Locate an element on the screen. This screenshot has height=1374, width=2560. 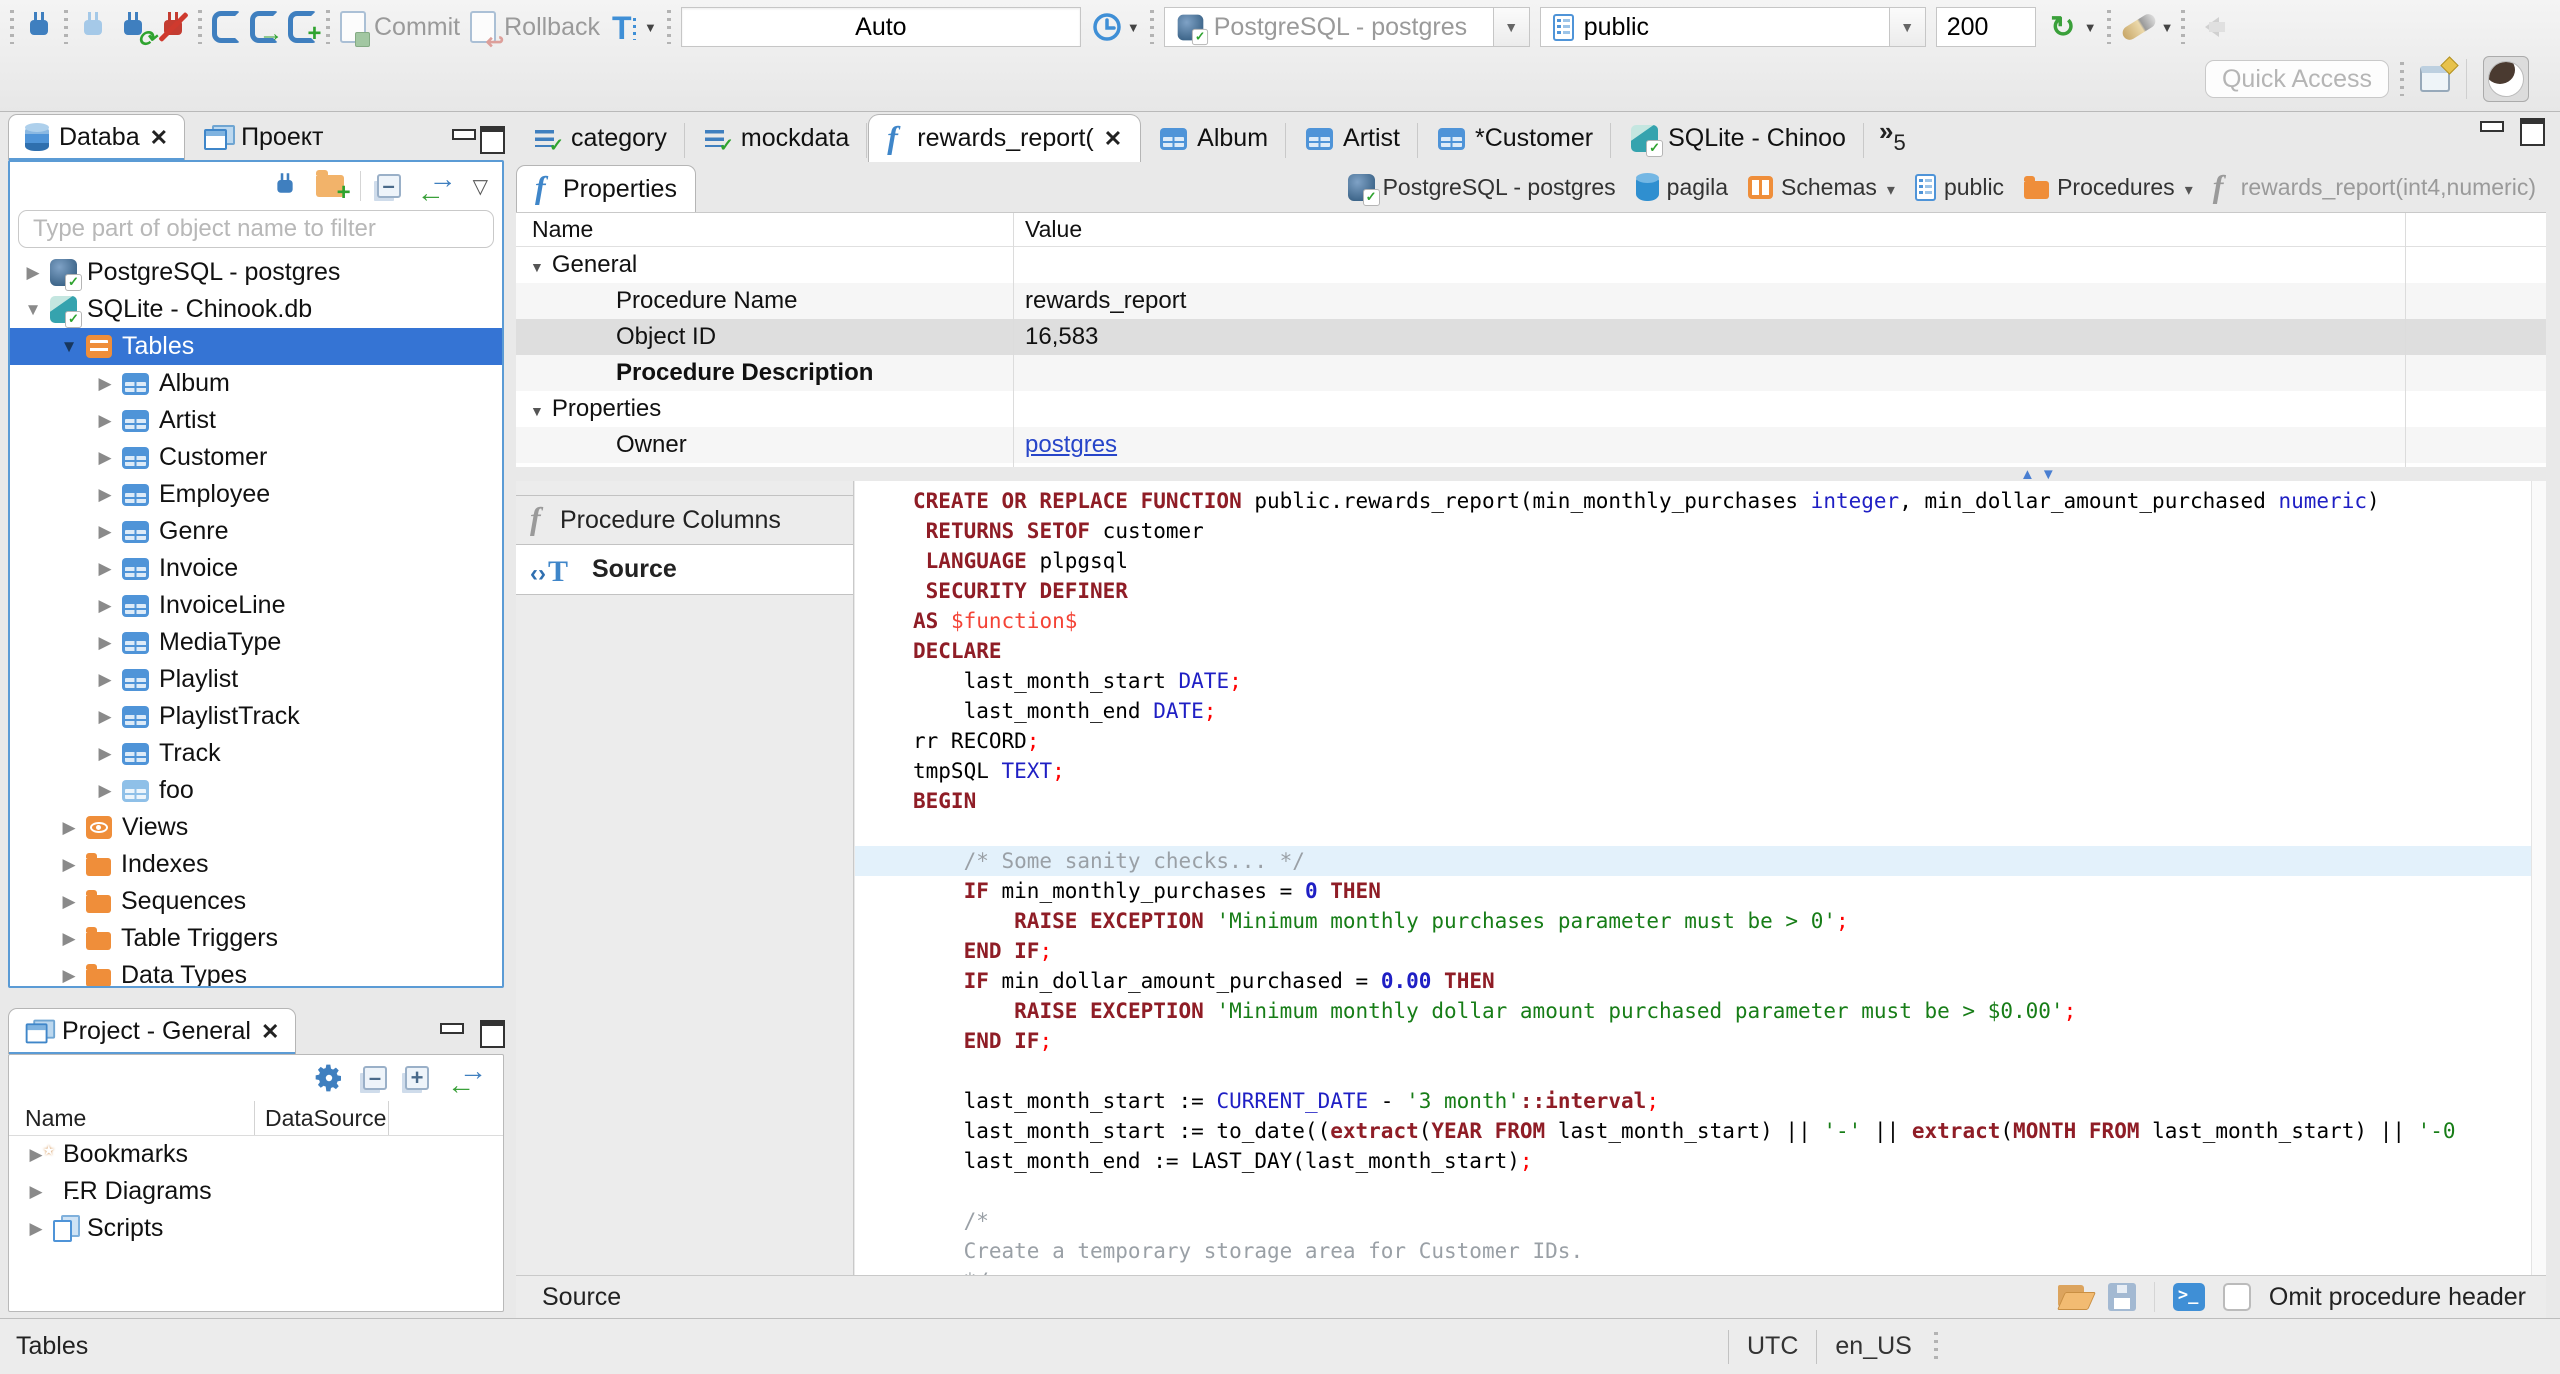
tab-databa: Databa is located at coordinates (97, 138).